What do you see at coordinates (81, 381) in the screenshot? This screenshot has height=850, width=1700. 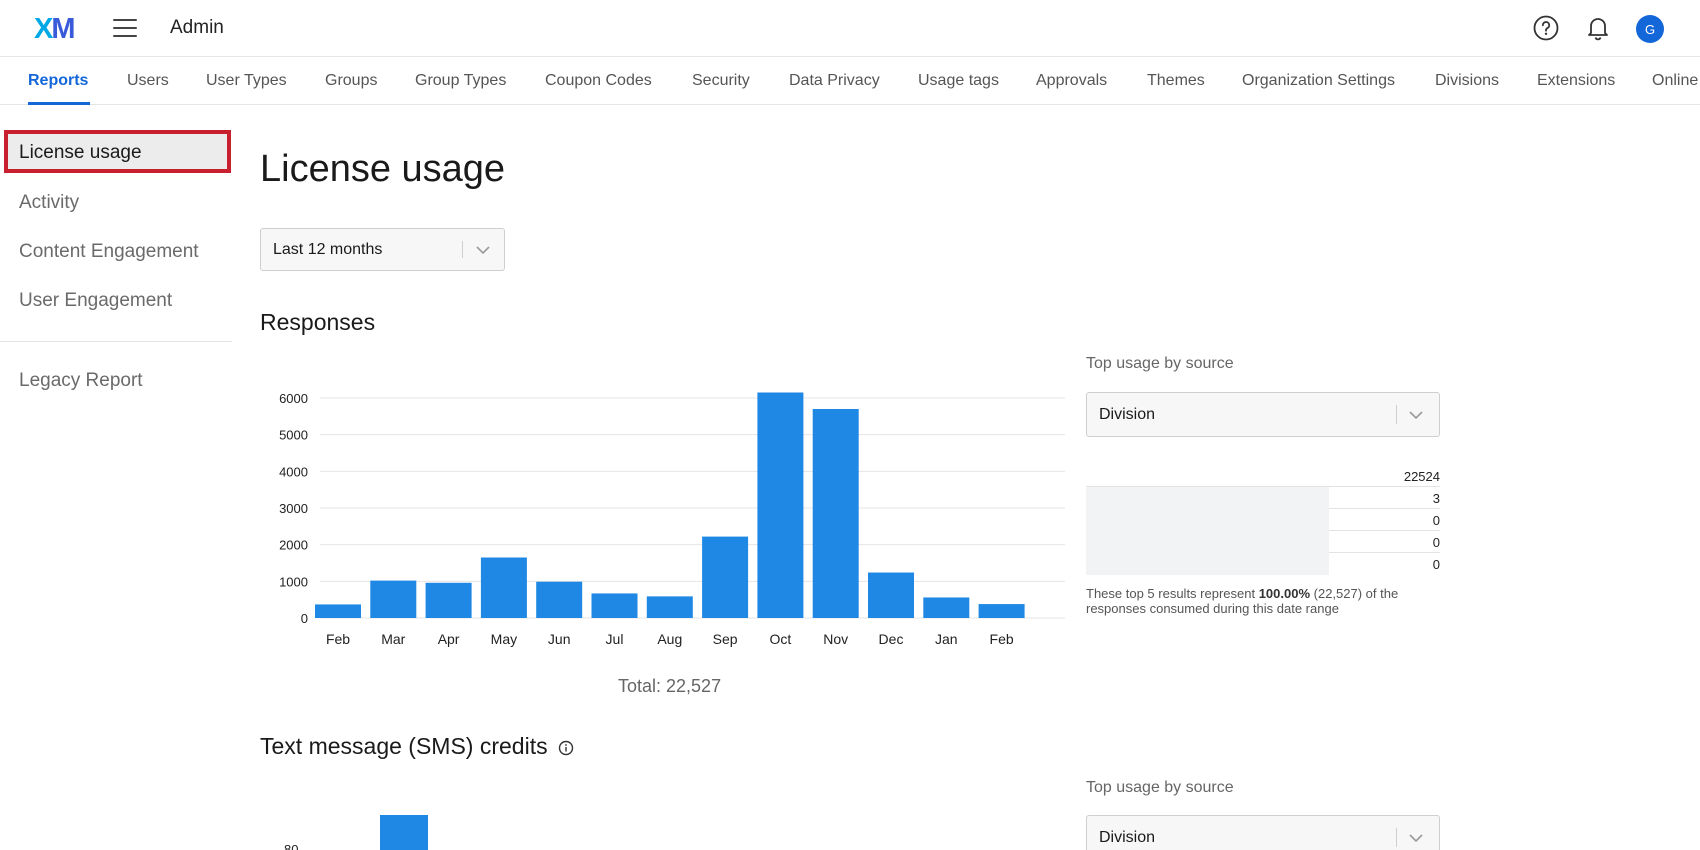 I see `sidebar-item-legacy-report: Legacy Report` at bounding box center [81, 381].